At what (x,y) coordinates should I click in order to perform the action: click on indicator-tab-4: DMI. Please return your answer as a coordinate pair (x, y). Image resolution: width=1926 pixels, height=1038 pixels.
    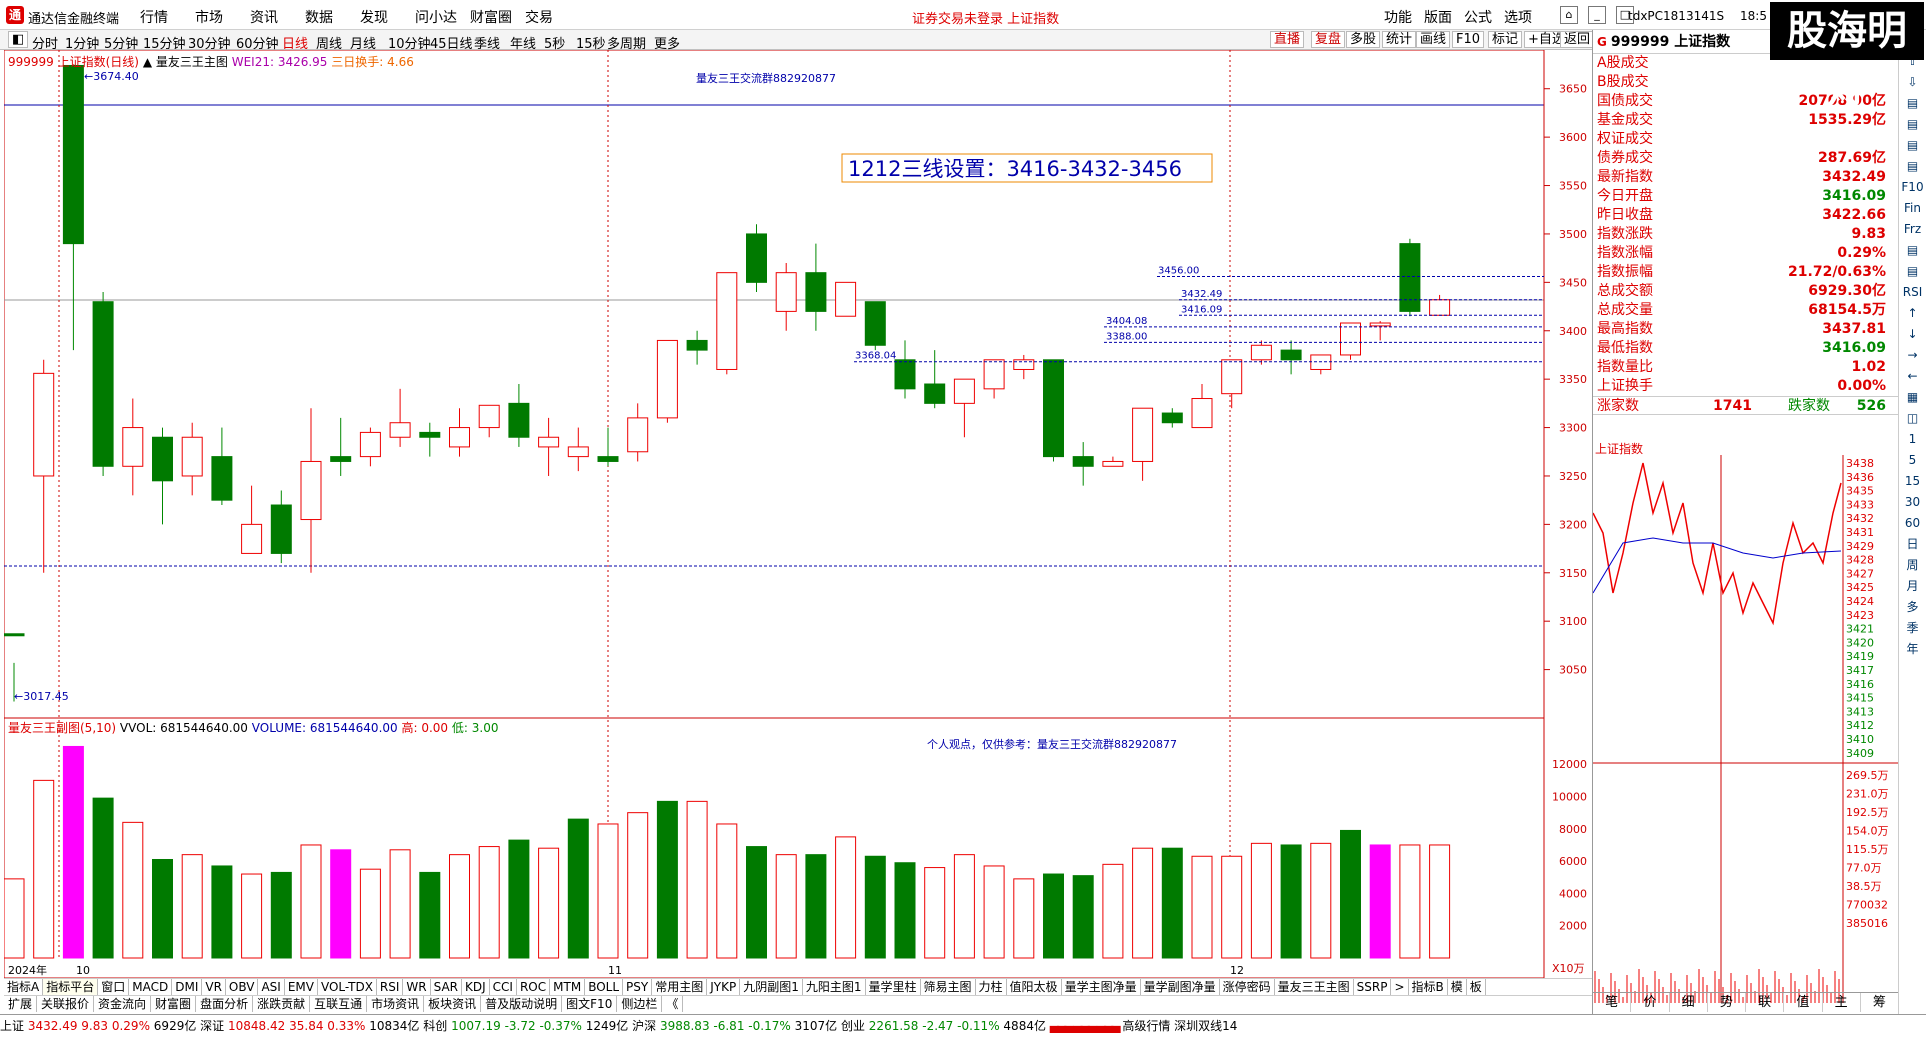
    Looking at the image, I should click on (187, 987).